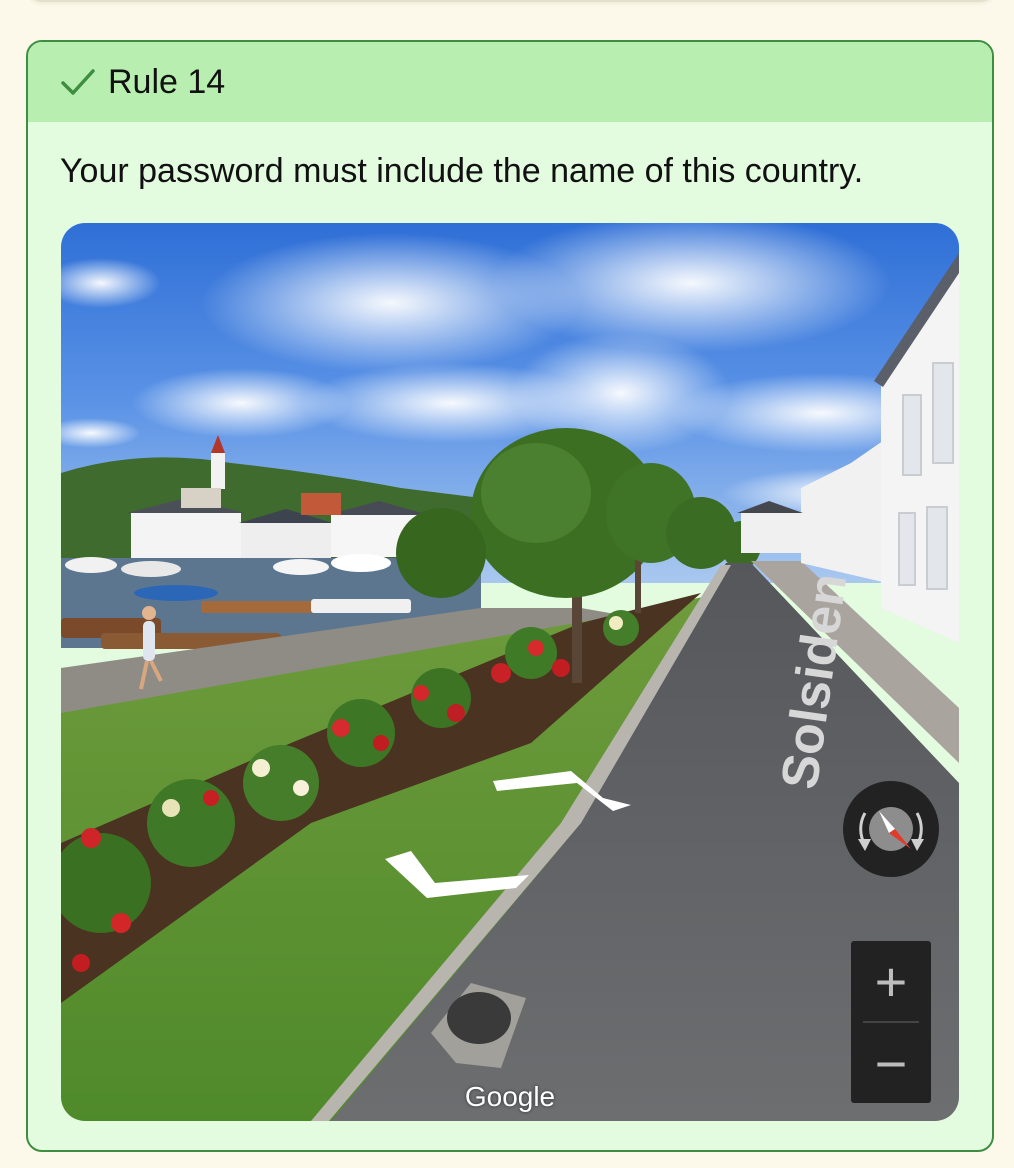 The height and width of the screenshot is (1168, 1014). I want to click on google-watermark: Google, so click(510, 1096).